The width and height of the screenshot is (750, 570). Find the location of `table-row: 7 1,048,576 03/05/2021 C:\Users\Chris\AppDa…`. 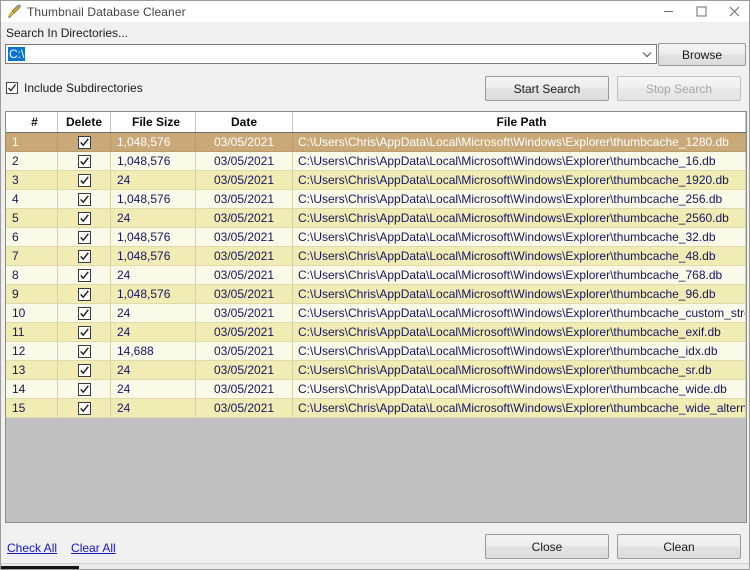

table-row: 7 1,048,576 03/05/2021 C:\Users\Chris\AppDa… is located at coordinates (376, 256).